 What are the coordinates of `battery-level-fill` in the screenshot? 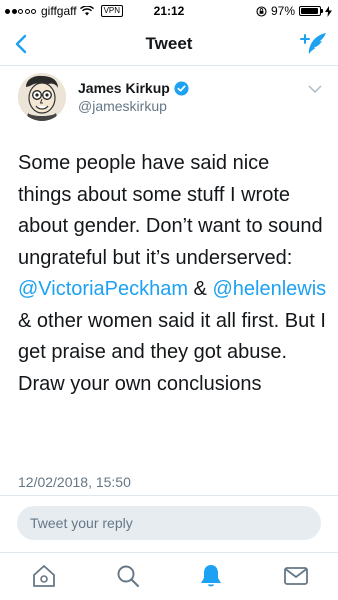 It's located at (310, 11).